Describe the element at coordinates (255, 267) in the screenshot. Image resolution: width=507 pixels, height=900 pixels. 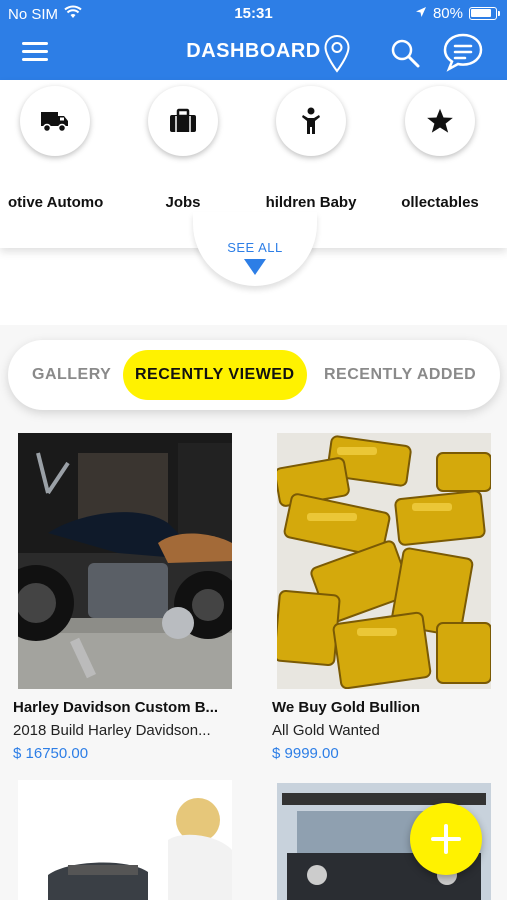
I see `chevron-down-icon` at that location.